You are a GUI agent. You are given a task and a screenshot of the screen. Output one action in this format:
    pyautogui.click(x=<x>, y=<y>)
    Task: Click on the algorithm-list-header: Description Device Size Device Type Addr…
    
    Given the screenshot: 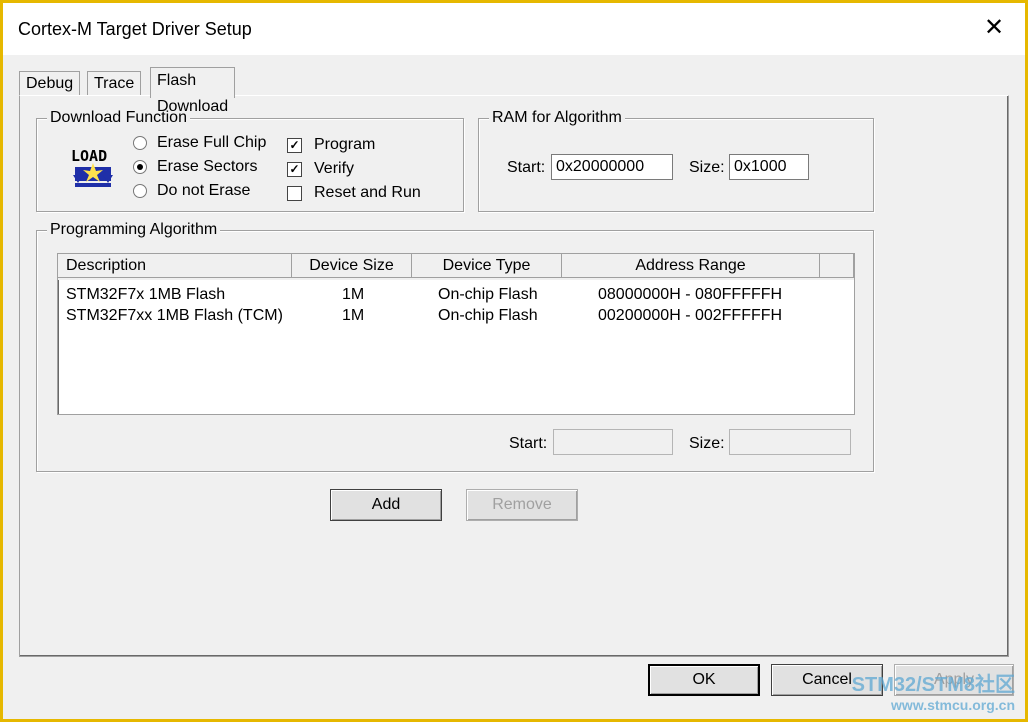 What is the action you would take?
    pyautogui.click(x=456, y=267)
    